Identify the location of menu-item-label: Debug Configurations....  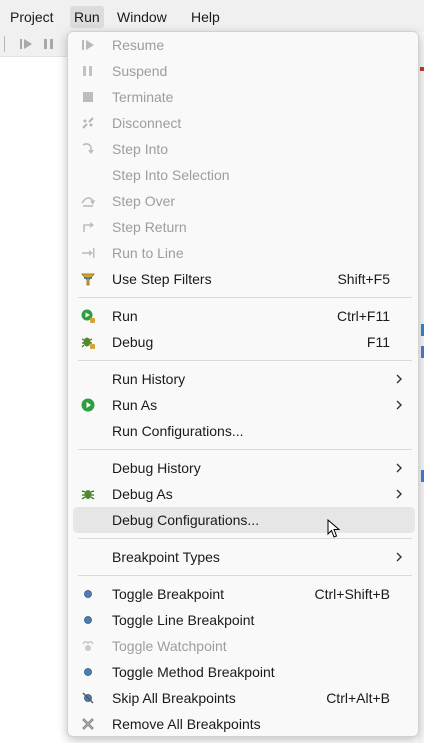
(186, 520).